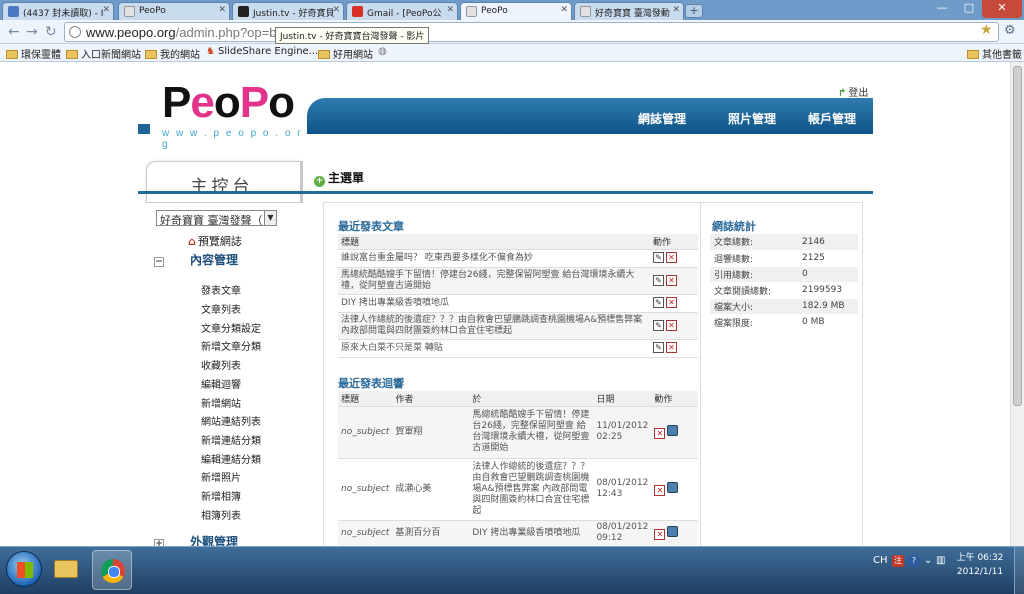 This screenshot has height=594, width=1024. Describe the element at coordinates (159, 542) in the screenshot. I see `expand-icon: +` at that location.